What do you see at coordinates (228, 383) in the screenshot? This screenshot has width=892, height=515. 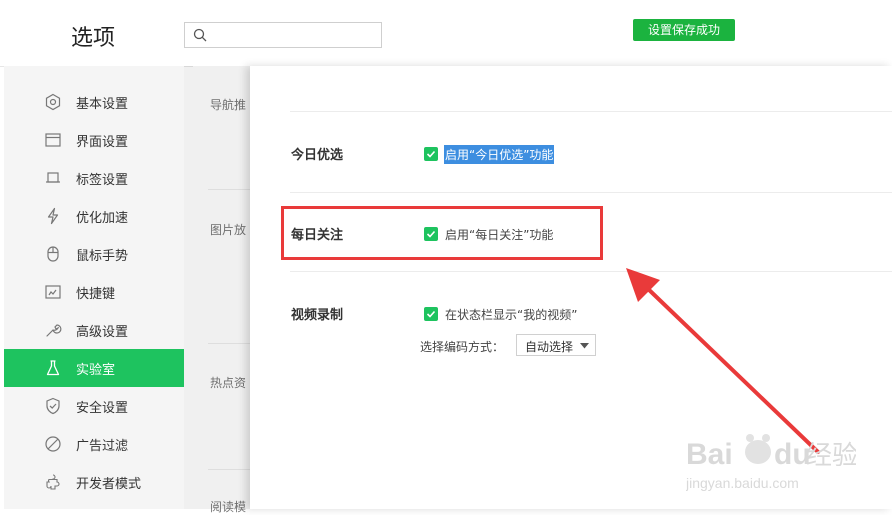 I see `section-label: 热点资` at bounding box center [228, 383].